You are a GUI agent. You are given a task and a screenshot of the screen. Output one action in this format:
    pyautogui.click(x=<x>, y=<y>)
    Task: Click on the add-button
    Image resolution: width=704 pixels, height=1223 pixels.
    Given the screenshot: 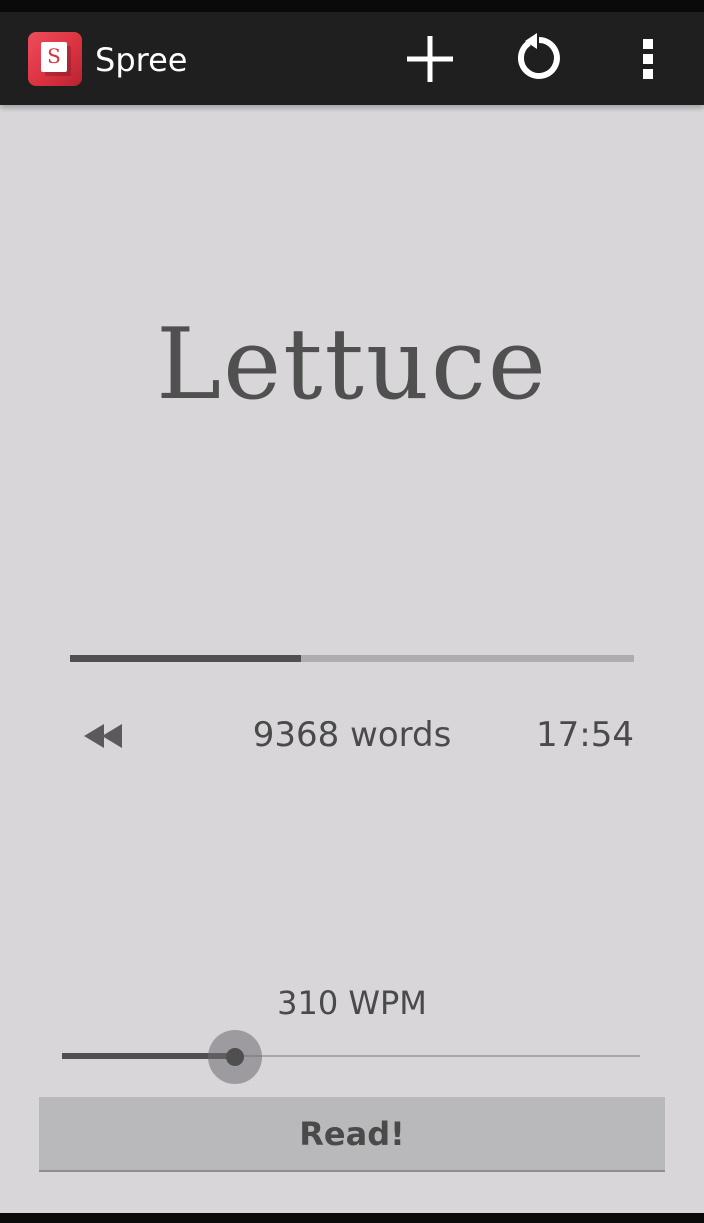 What is the action you would take?
    pyautogui.click(x=430, y=59)
    